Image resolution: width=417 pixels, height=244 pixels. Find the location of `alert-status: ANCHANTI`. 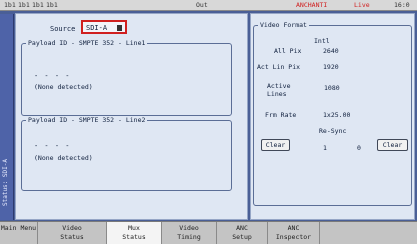

alert-status: ANCHANTI is located at coordinates (312, 5).